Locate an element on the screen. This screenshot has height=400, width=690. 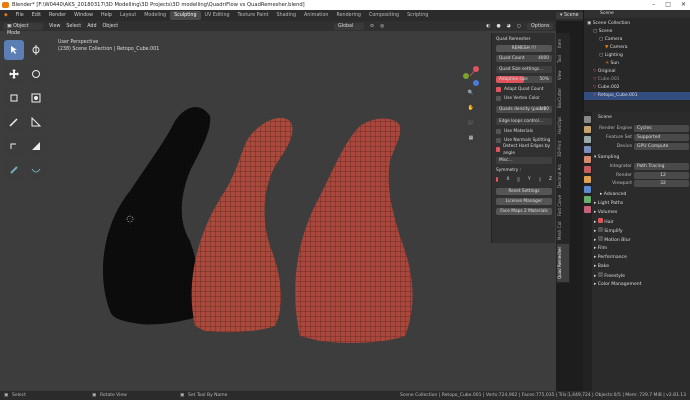
tab-3d-print: 3D-Print is located at coordinates (563, 149).